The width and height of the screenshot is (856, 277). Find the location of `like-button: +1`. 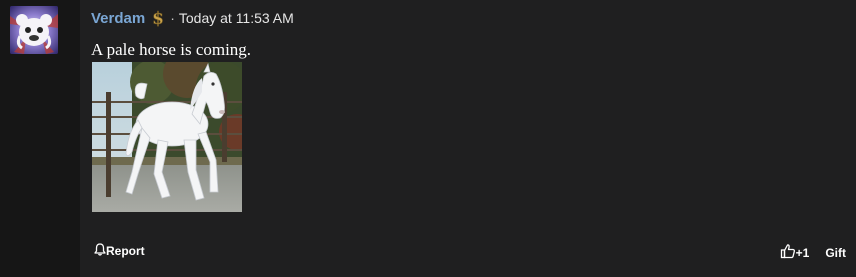

like-button: +1 is located at coordinates (795, 252).